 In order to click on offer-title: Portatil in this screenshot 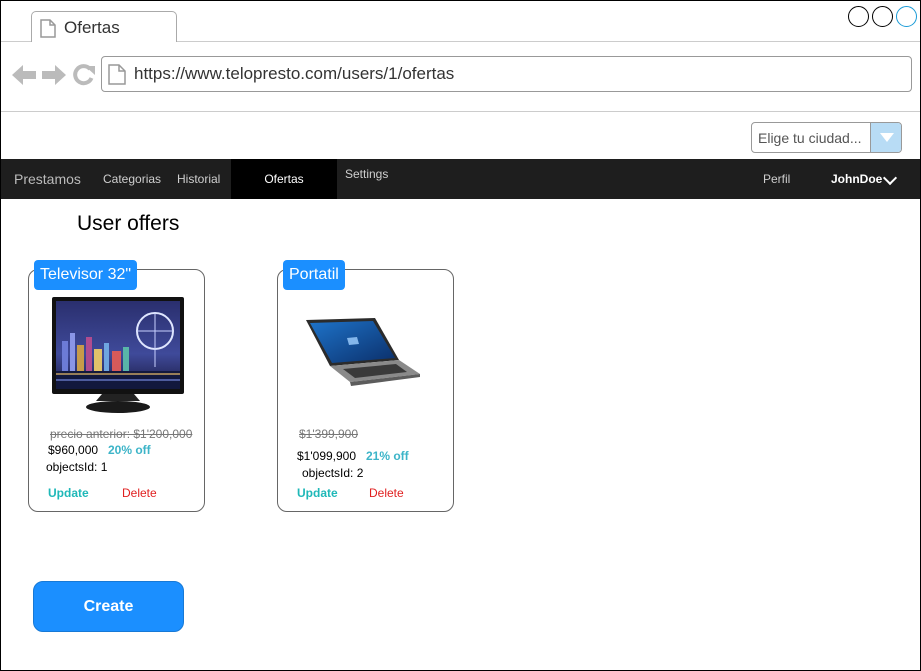, I will do `click(314, 275)`.